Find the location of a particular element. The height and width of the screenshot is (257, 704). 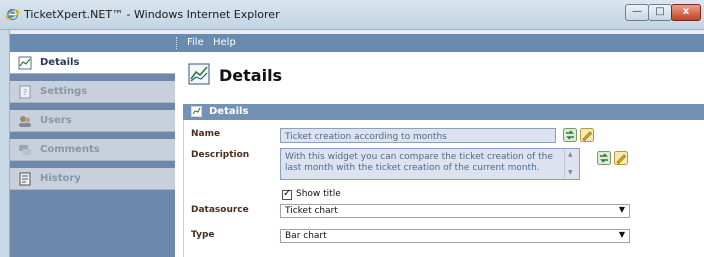

checkmark-icon: ✓ is located at coordinates (287, 193).